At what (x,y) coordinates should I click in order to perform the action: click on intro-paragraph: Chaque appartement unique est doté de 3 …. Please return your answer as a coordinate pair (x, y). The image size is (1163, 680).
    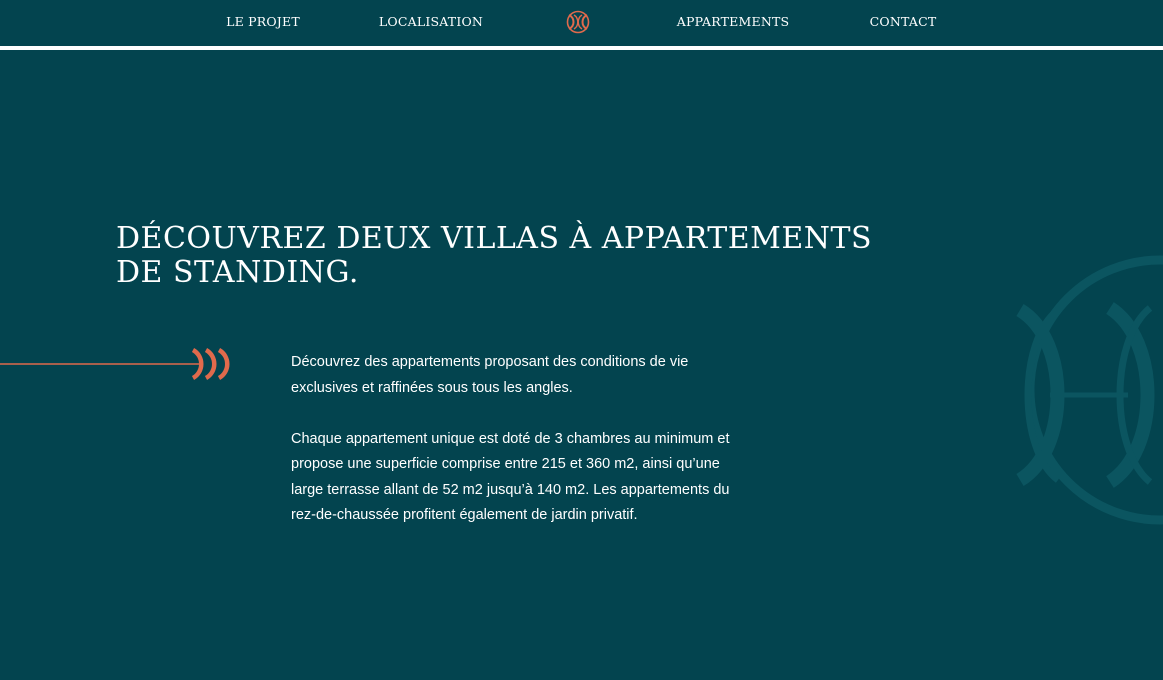
    Looking at the image, I should click on (510, 477).